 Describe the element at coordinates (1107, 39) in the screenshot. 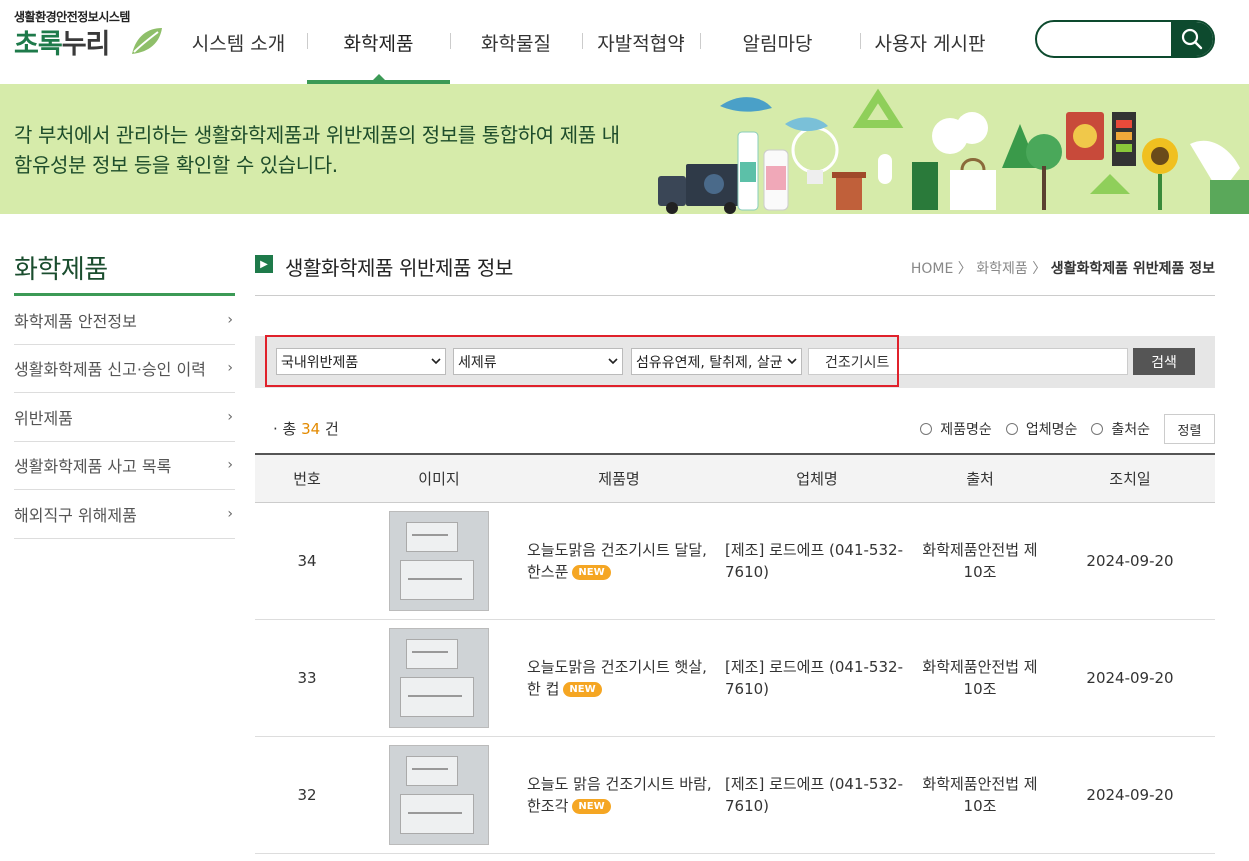

I see `global-search-input` at that location.